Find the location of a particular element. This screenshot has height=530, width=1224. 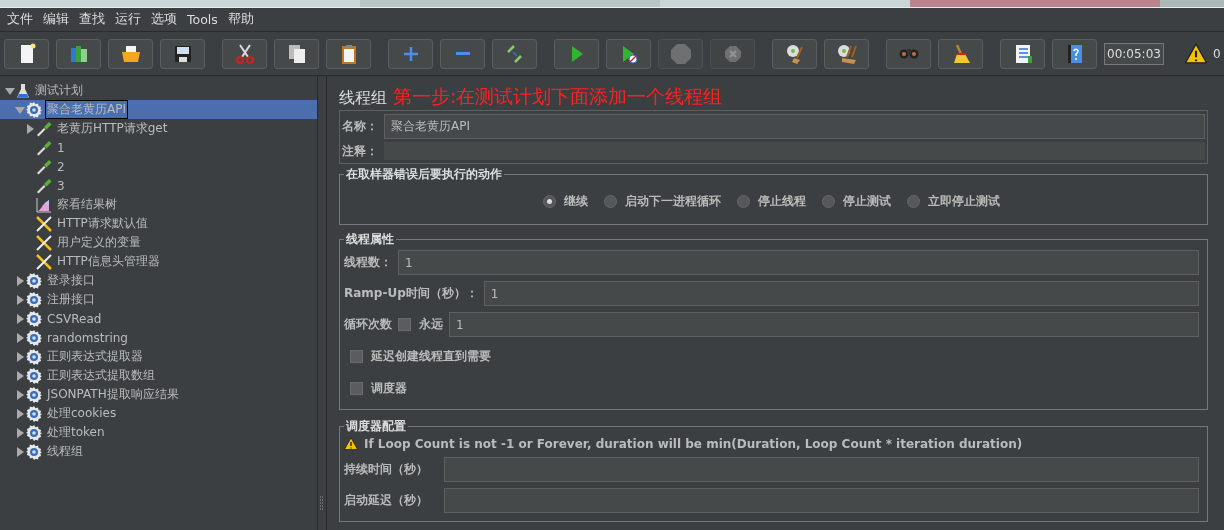

tree-node: 处理token is located at coordinates (158, 432).